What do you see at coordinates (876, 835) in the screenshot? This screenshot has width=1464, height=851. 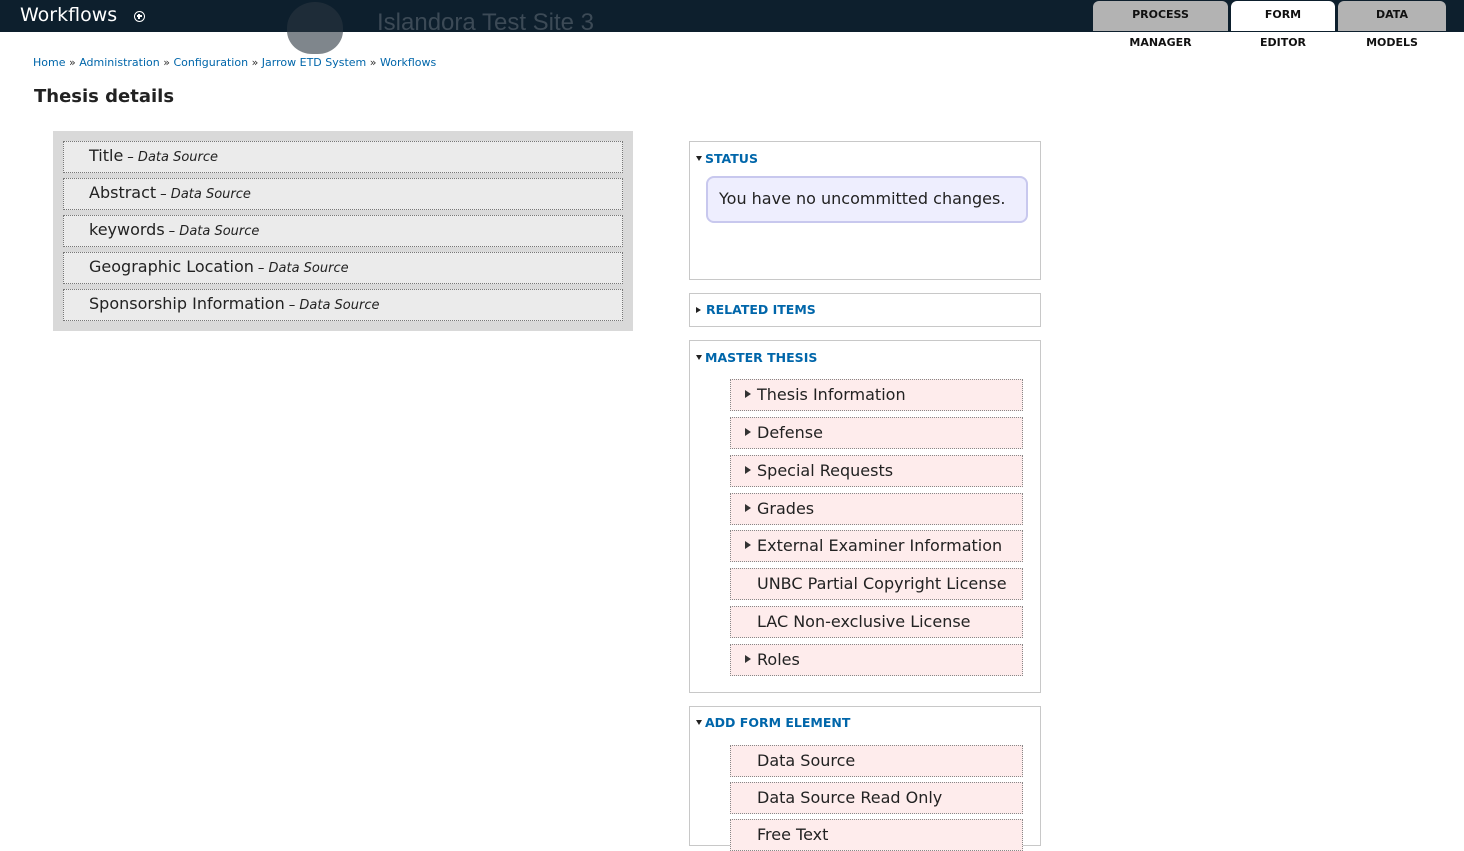 I see `element-free-text: Free Text` at bounding box center [876, 835].